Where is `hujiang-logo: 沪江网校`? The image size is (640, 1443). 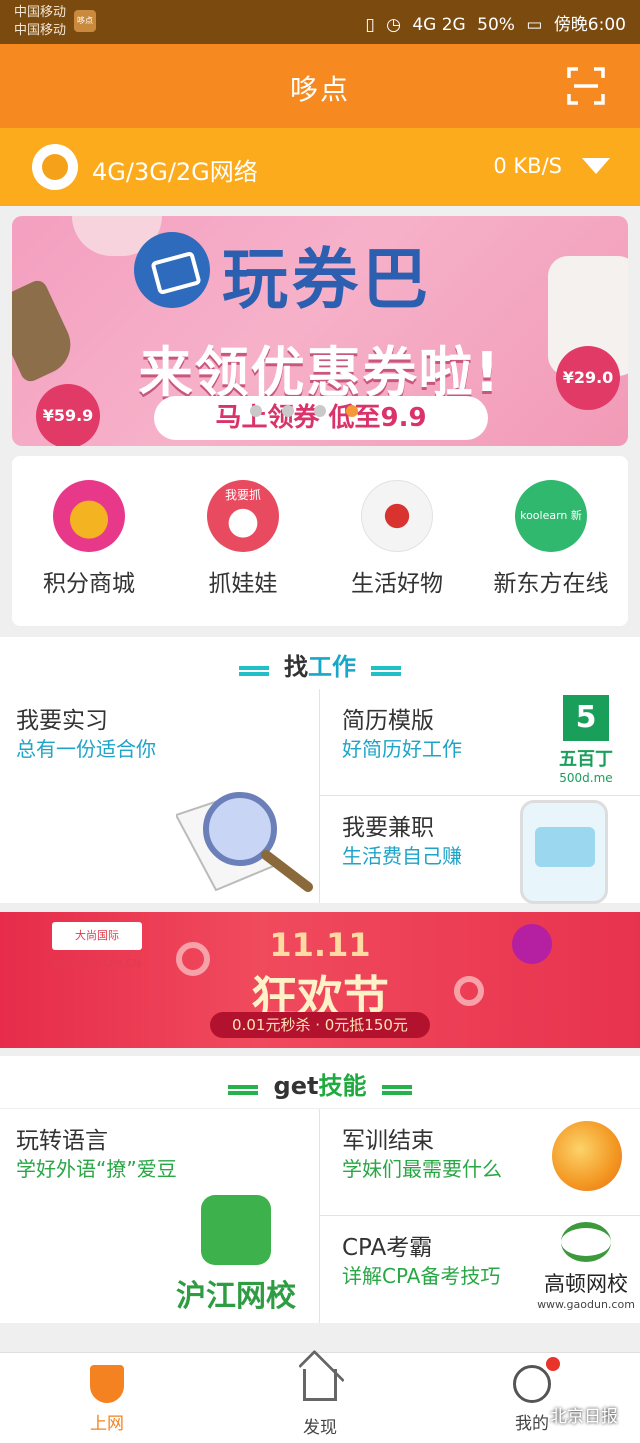
hujiang-logo: 沪江网校 is located at coordinates (236, 1259).